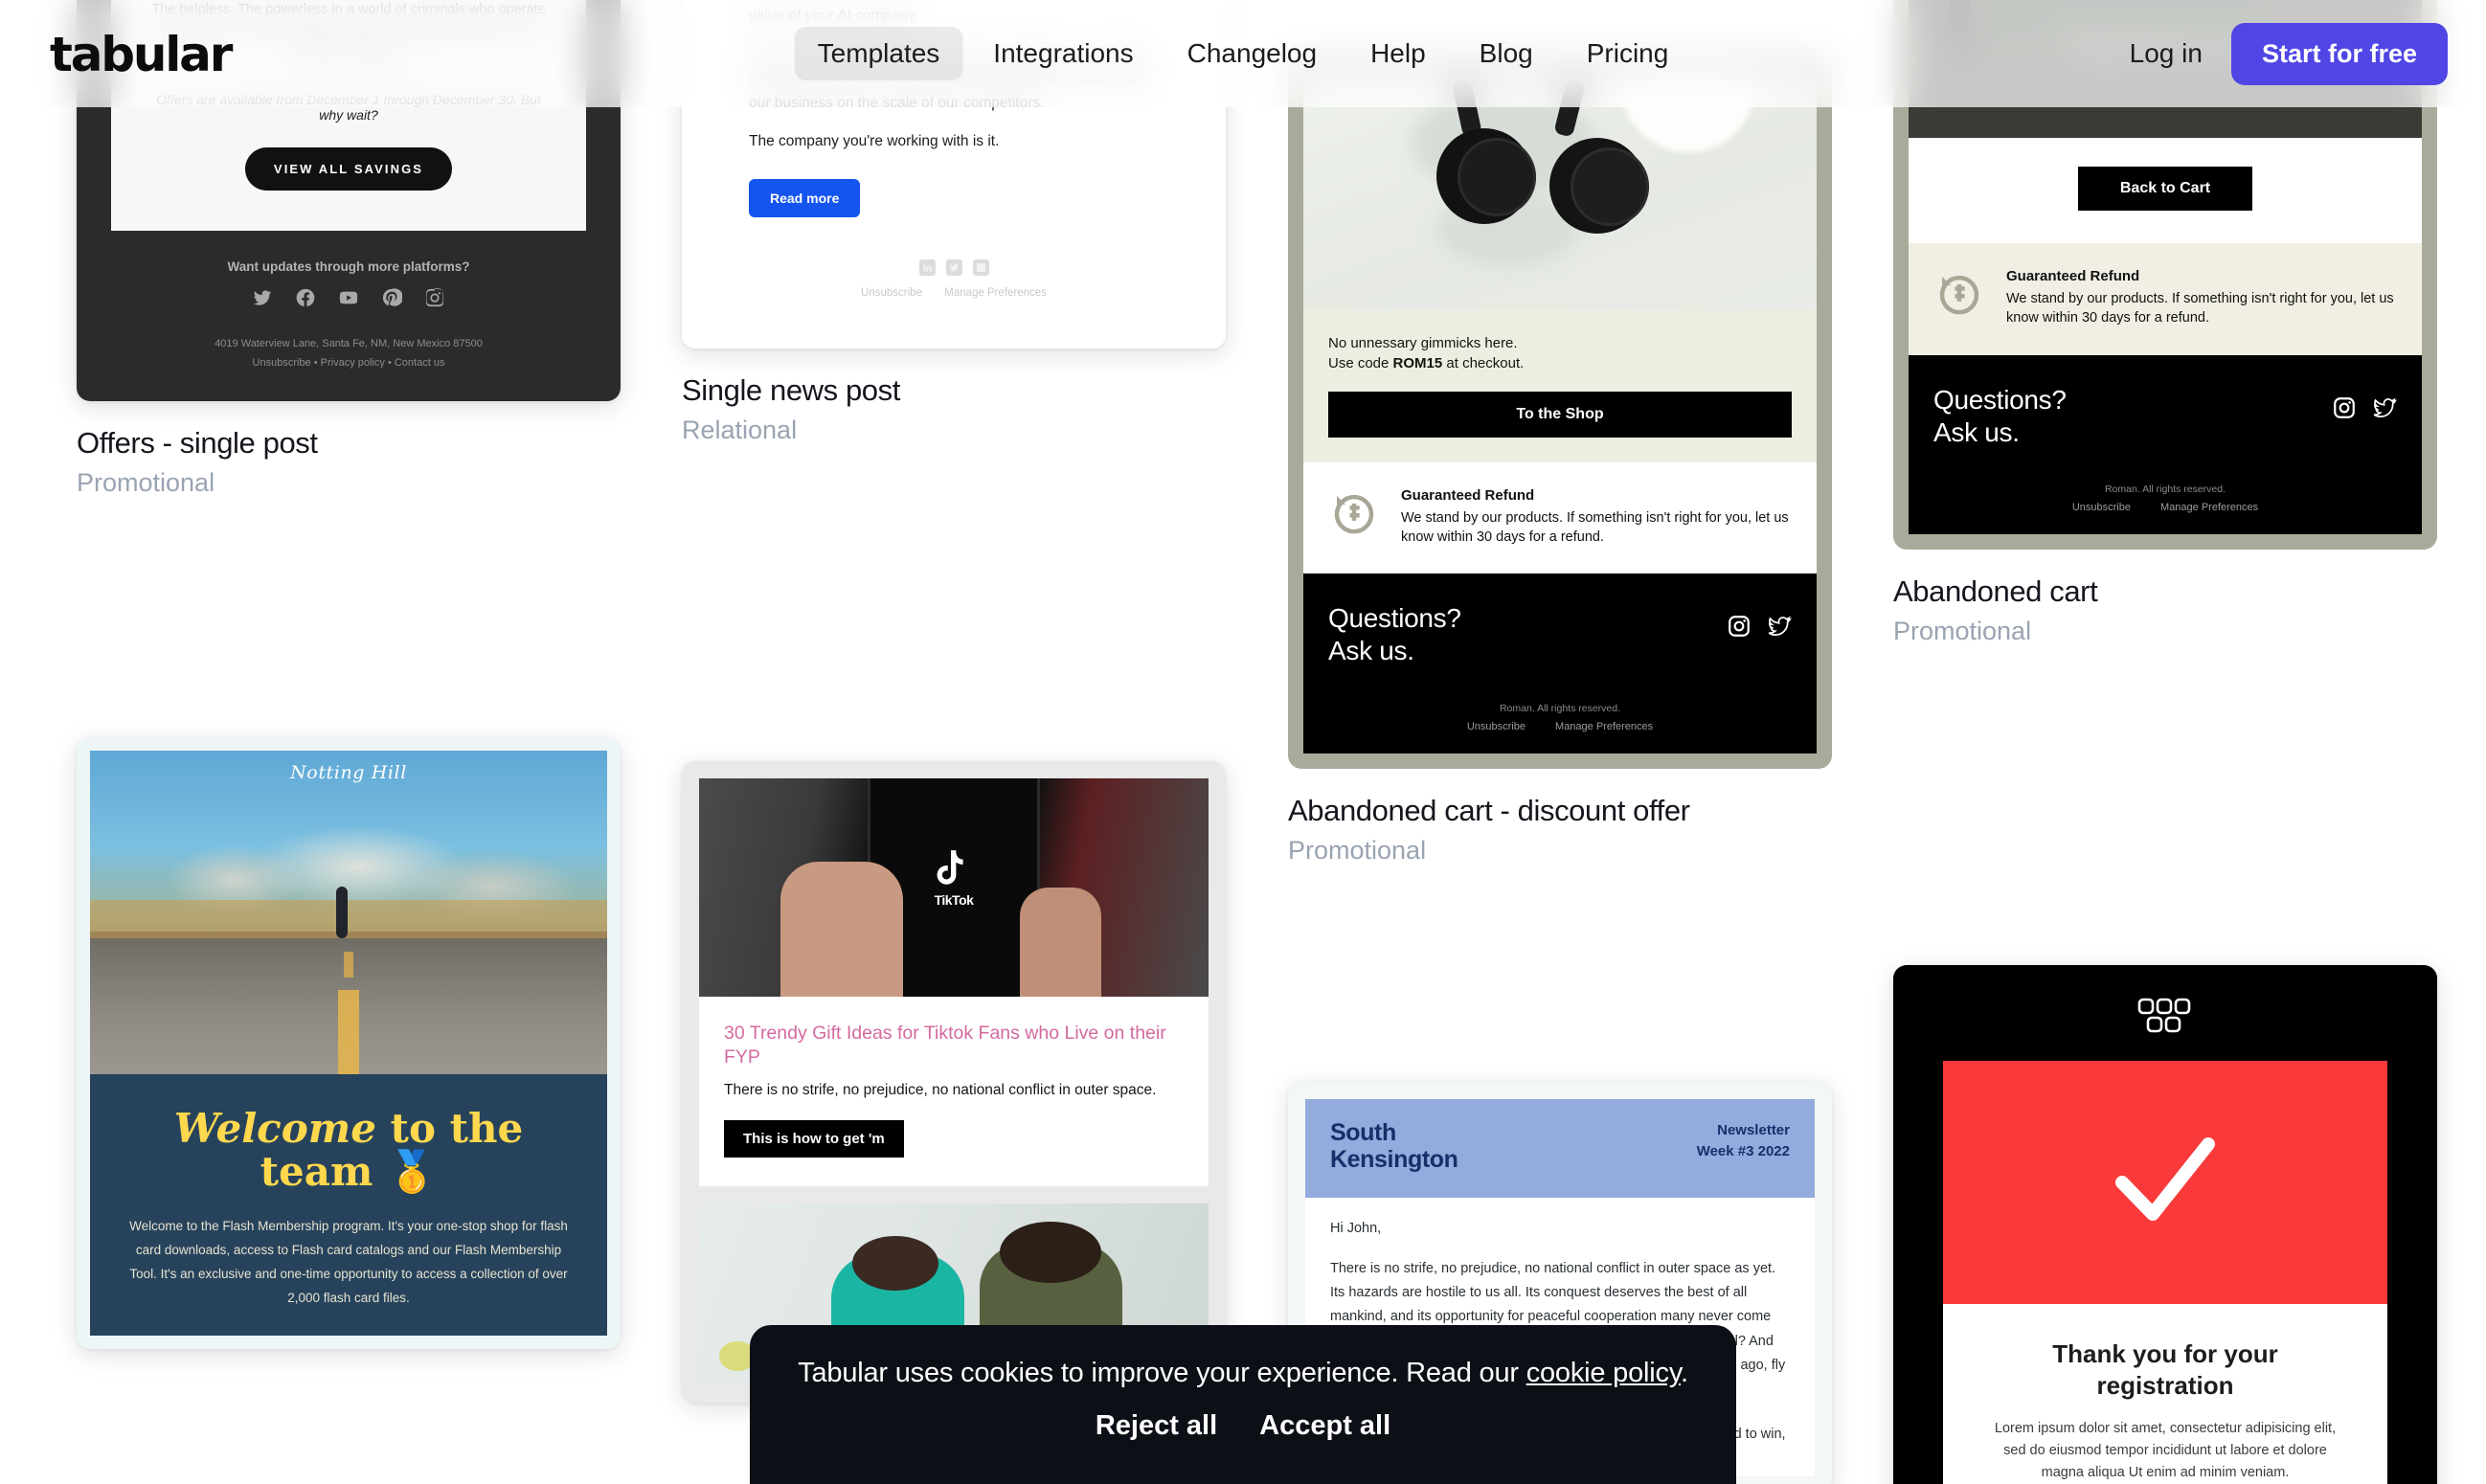 The image size is (2486, 1484). Describe the element at coordinates (927, 268) in the screenshot. I see `linkedin-icon` at that location.